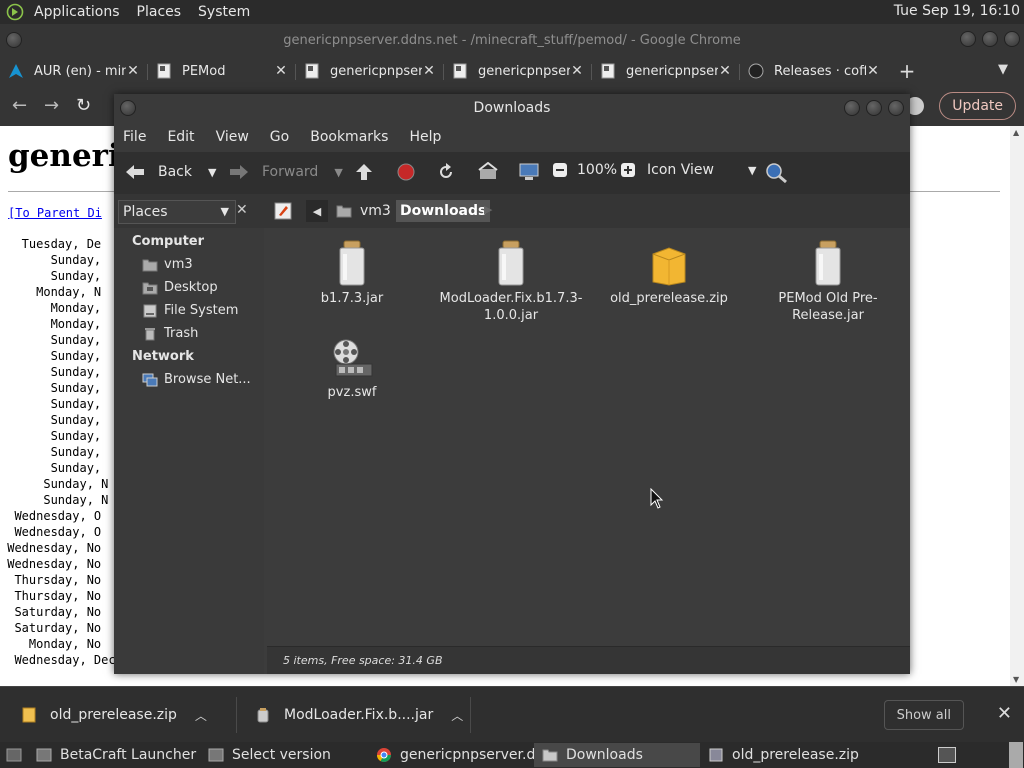 The height and width of the screenshot is (768, 1024). What do you see at coordinates (283, 213) in the screenshot?
I see `edit-location-icon` at bounding box center [283, 213].